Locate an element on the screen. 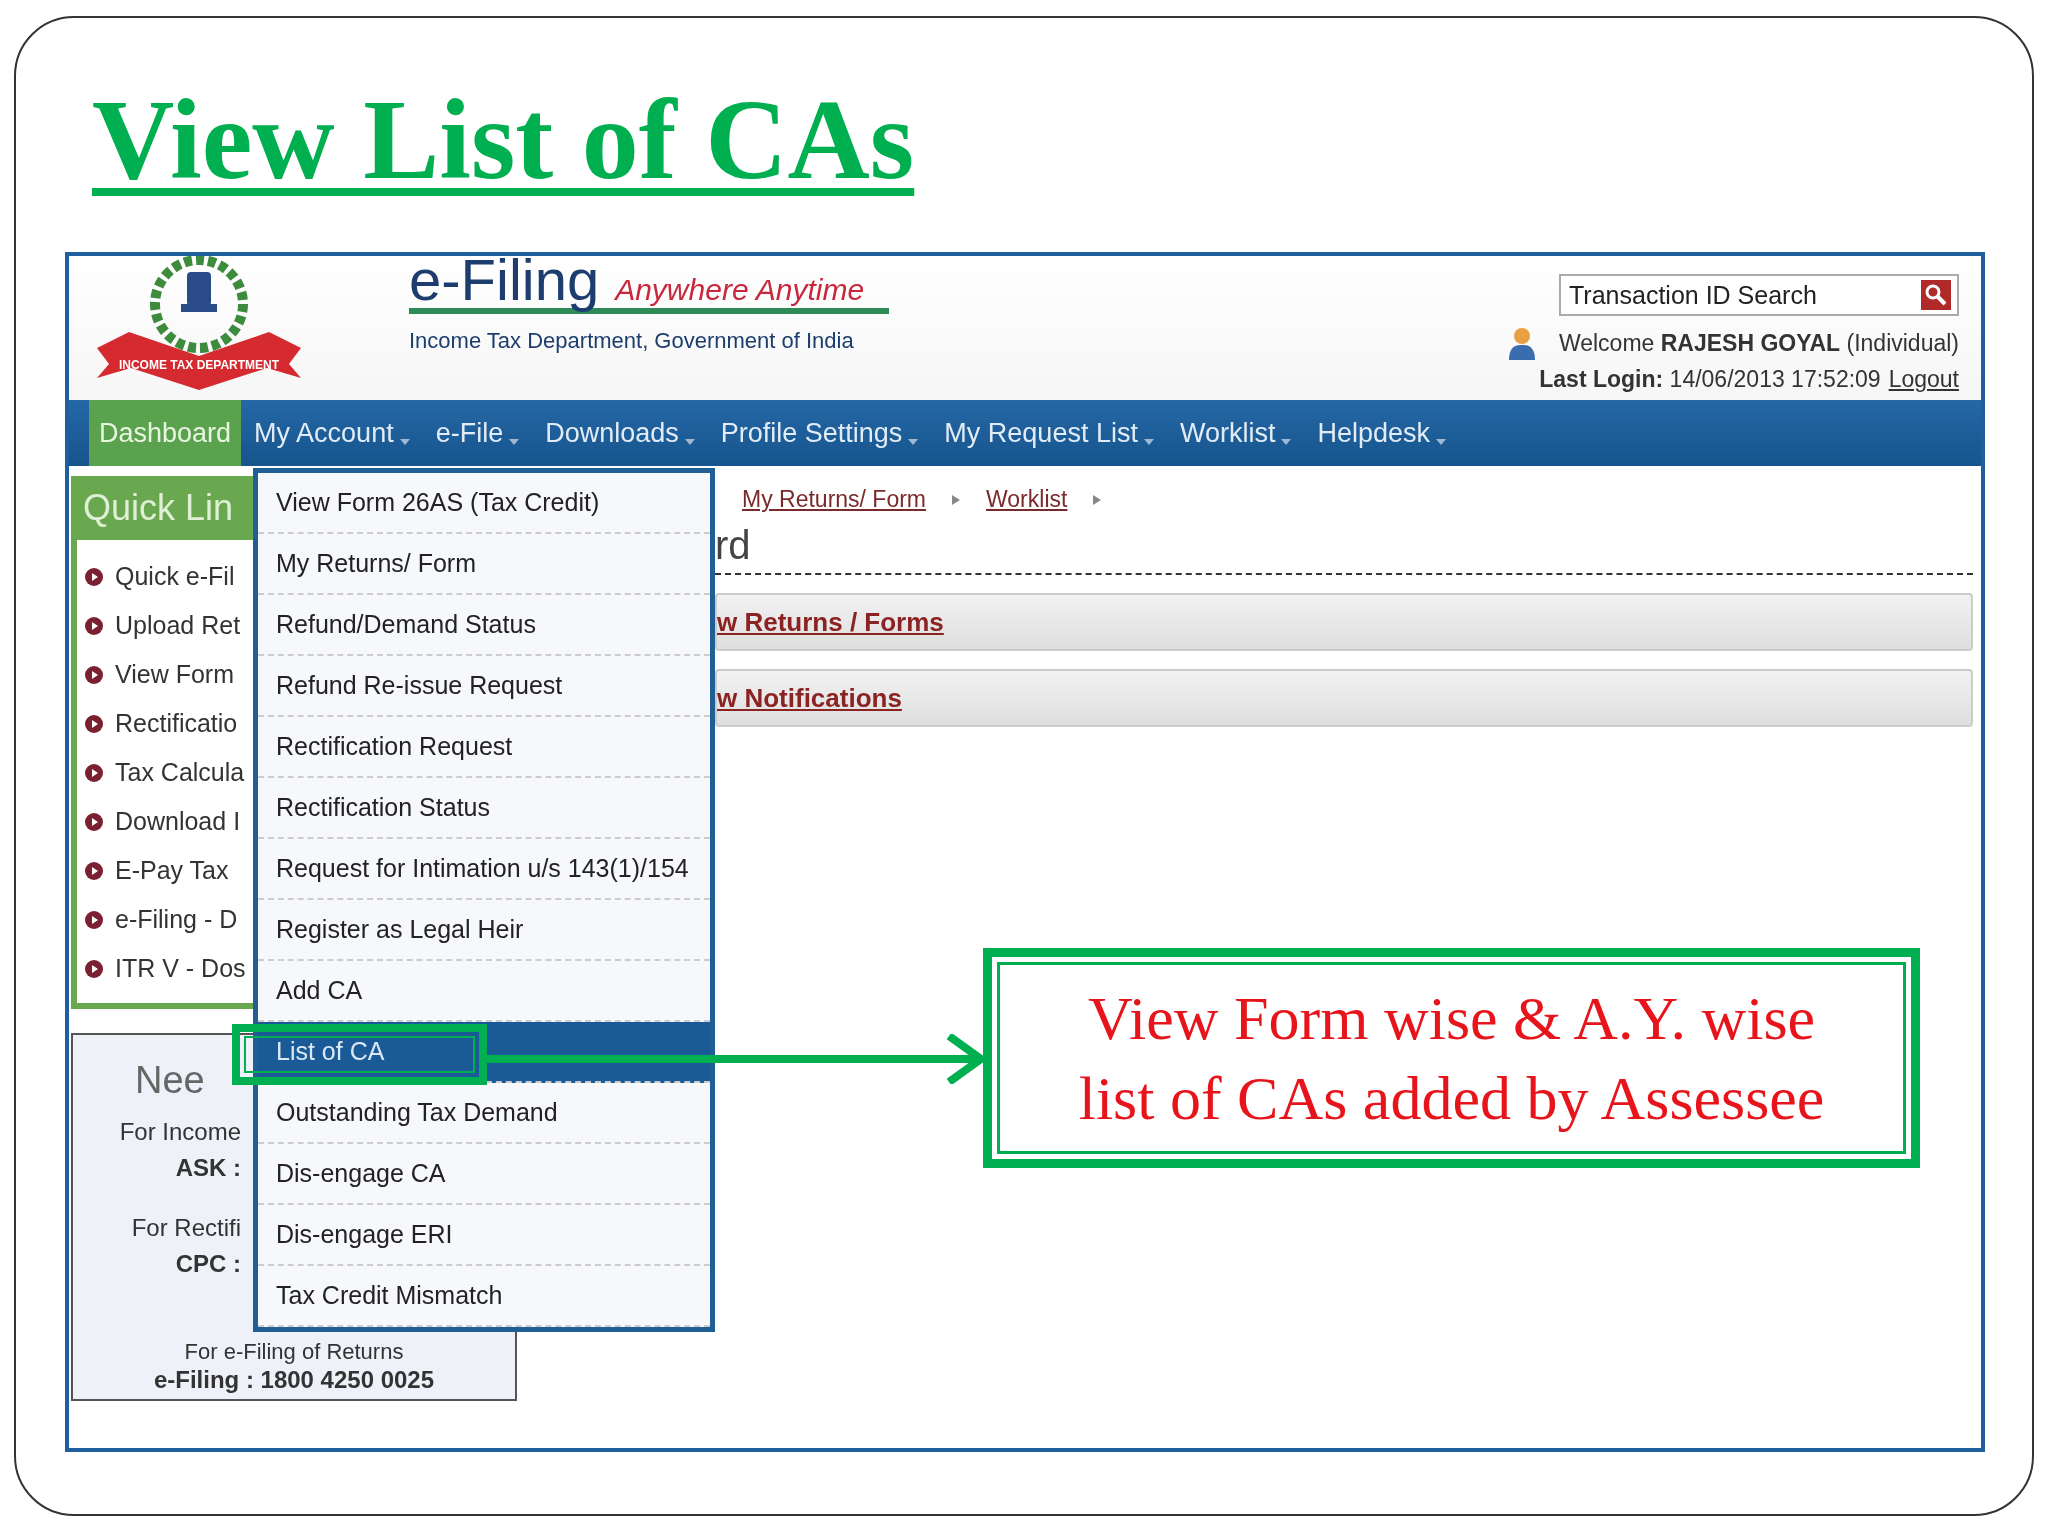 The height and width of the screenshot is (1536, 2048). site-tagline: Anywhere Anytime is located at coordinates (740, 290).